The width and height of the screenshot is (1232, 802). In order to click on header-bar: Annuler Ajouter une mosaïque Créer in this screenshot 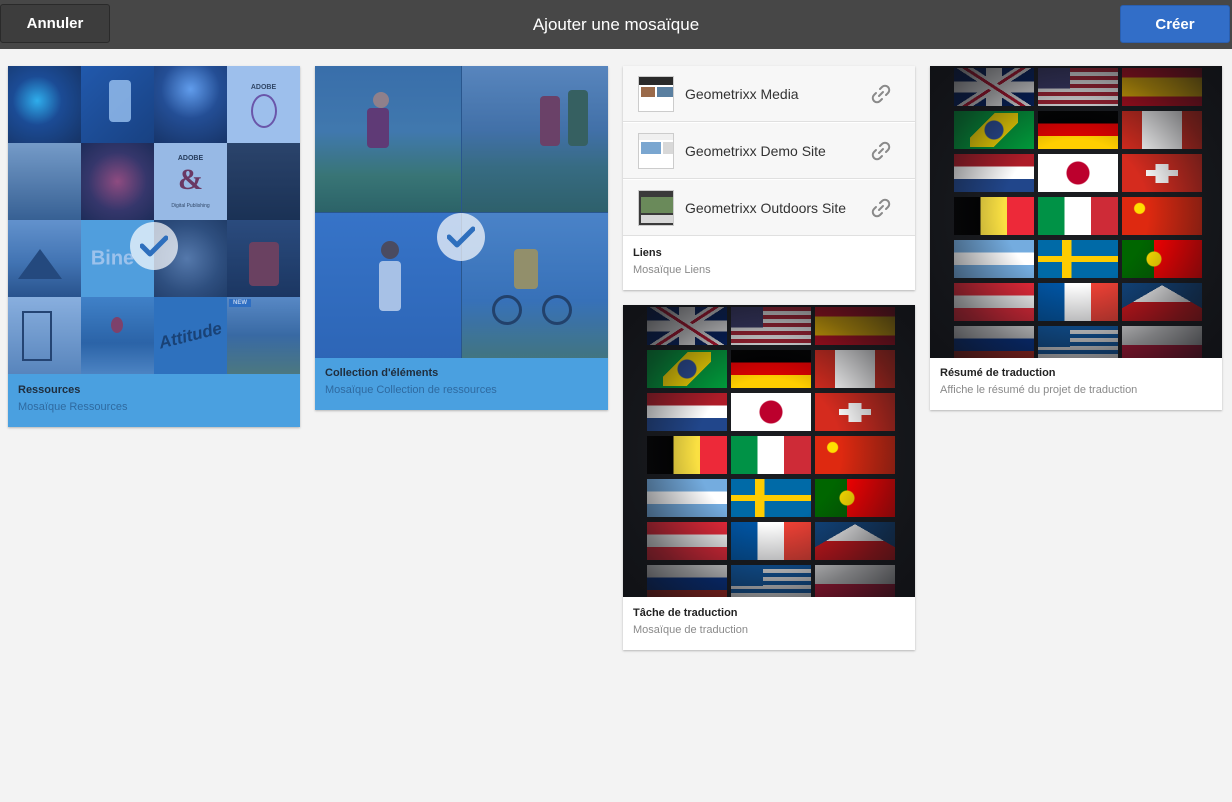, I will do `click(616, 24)`.